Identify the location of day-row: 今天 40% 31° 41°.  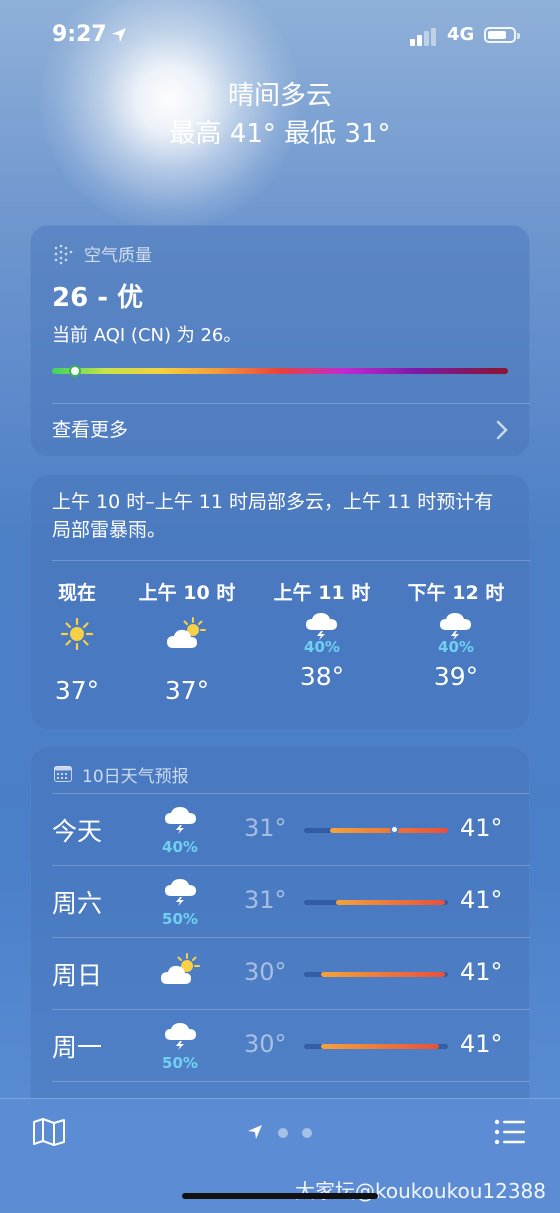
(291, 829).